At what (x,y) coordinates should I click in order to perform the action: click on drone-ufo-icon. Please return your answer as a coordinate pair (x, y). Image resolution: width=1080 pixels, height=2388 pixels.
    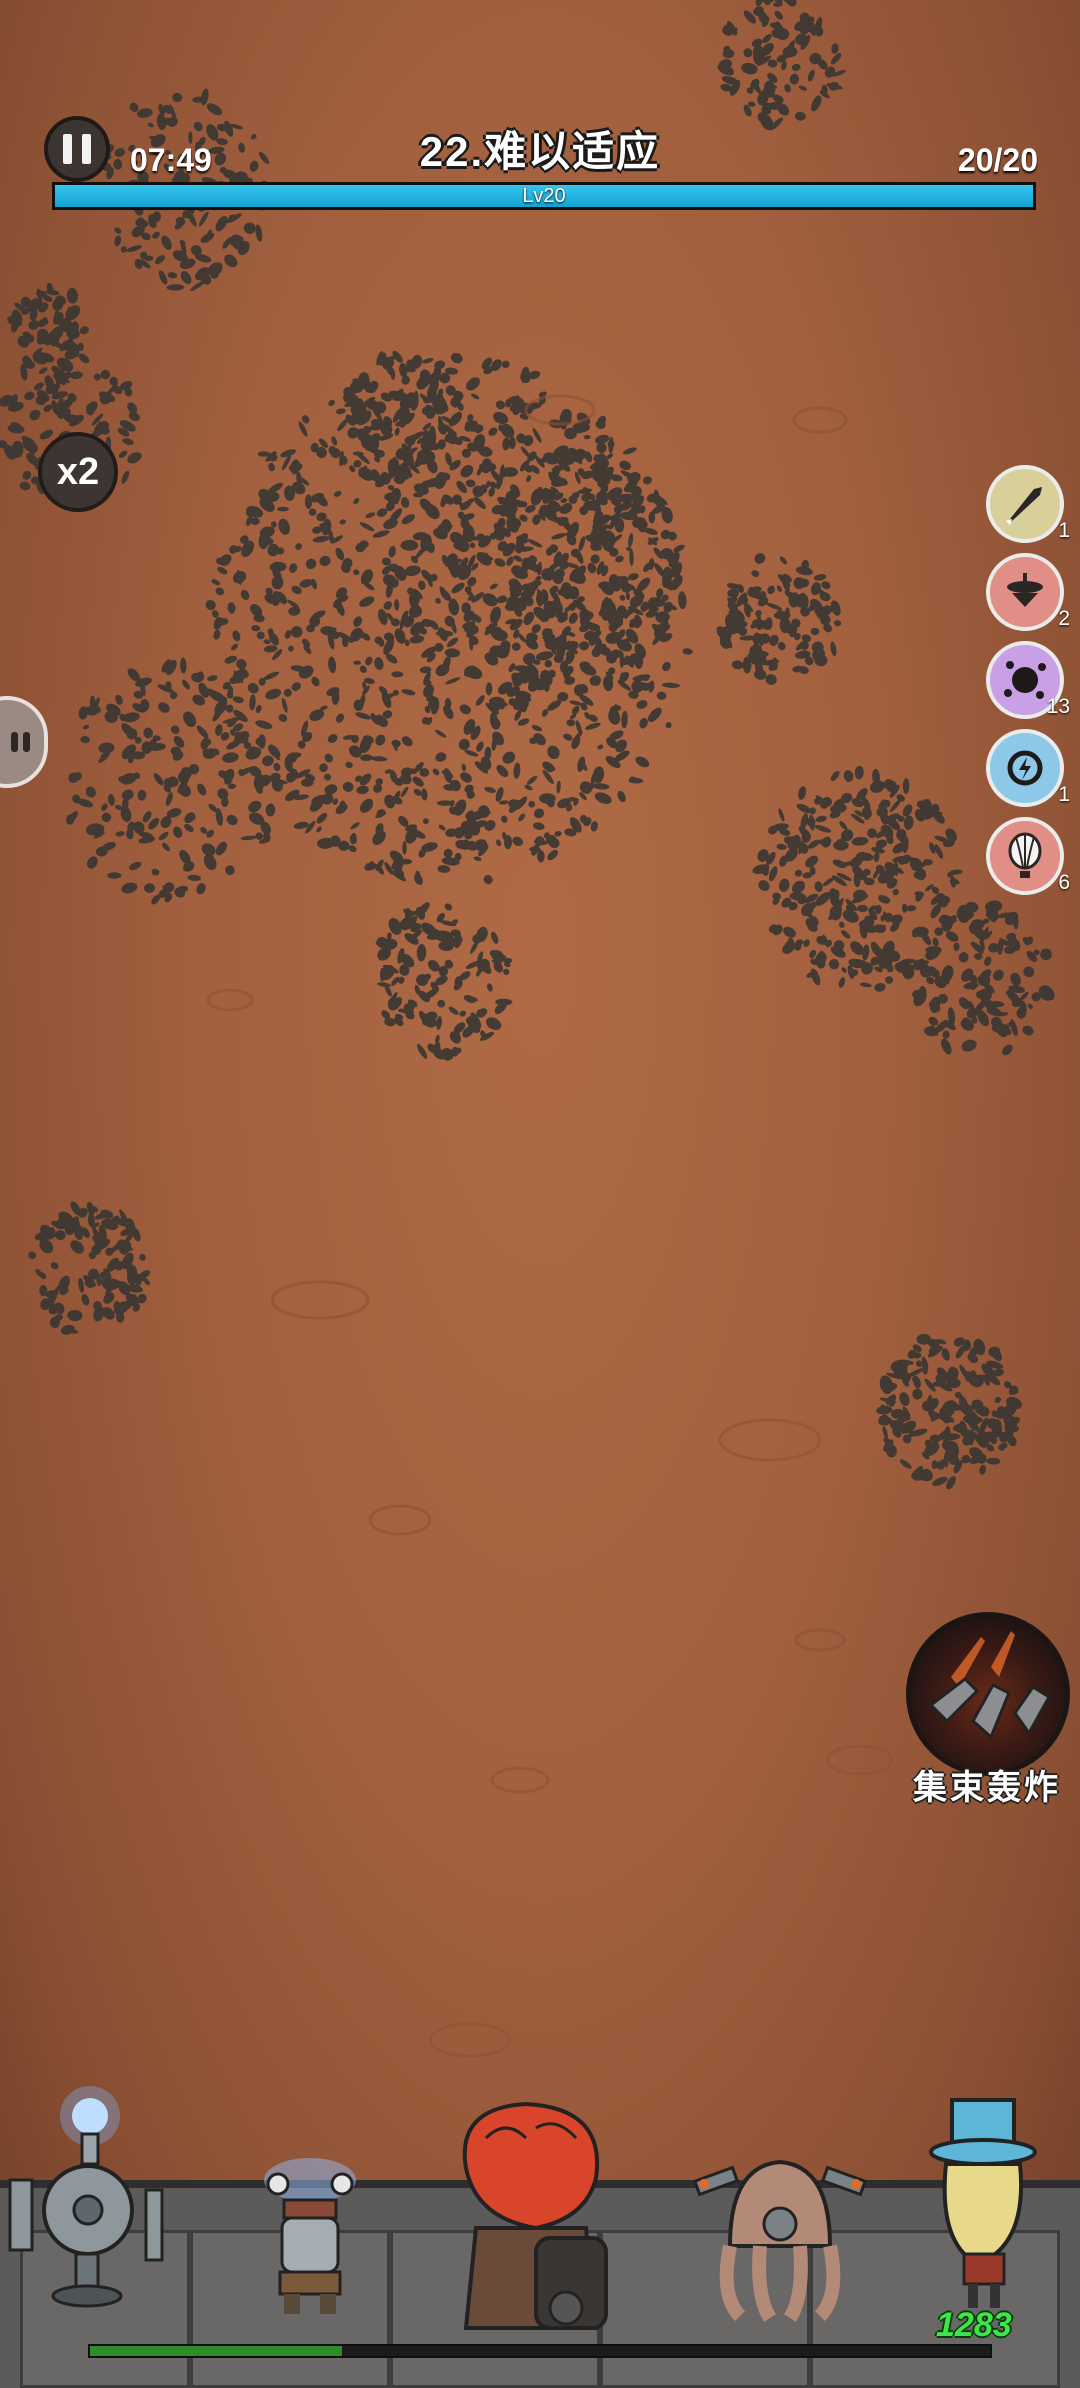
    Looking at the image, I should click on (1025, 590).